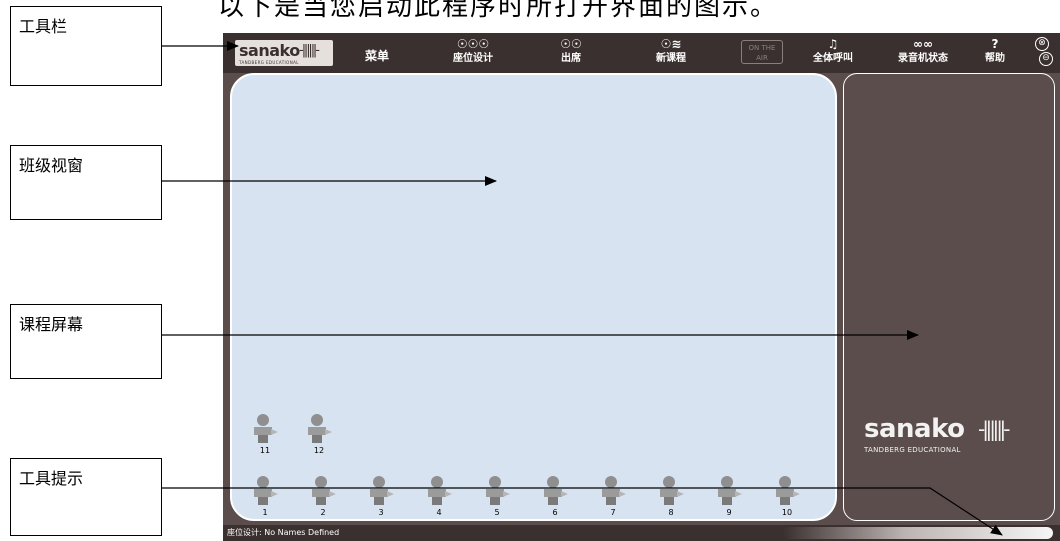 The height and width of the screenshot is (541, 1060). What do you see at coordinates (613, 512) in the screenshot?
I see `seat-number: 7` at bounding box center [613, 512].